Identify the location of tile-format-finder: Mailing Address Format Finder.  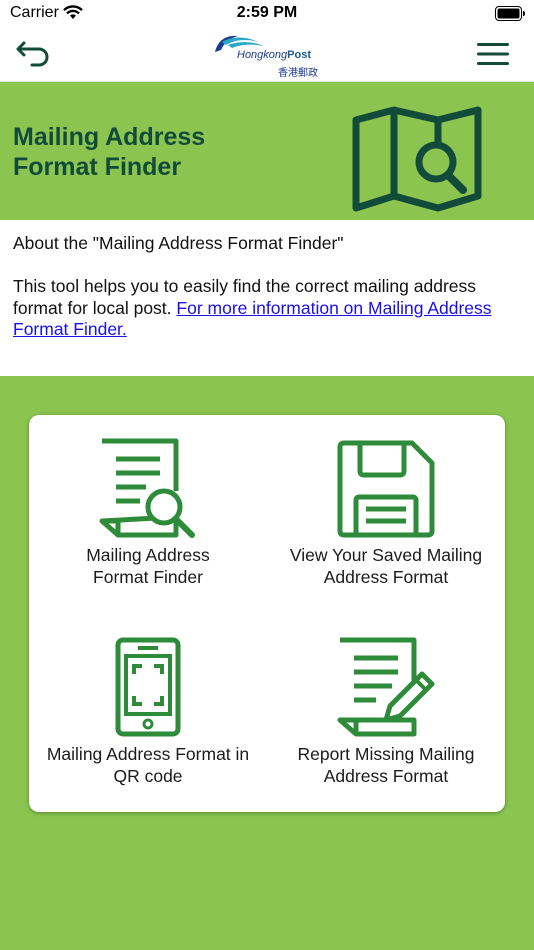
(148, 514).